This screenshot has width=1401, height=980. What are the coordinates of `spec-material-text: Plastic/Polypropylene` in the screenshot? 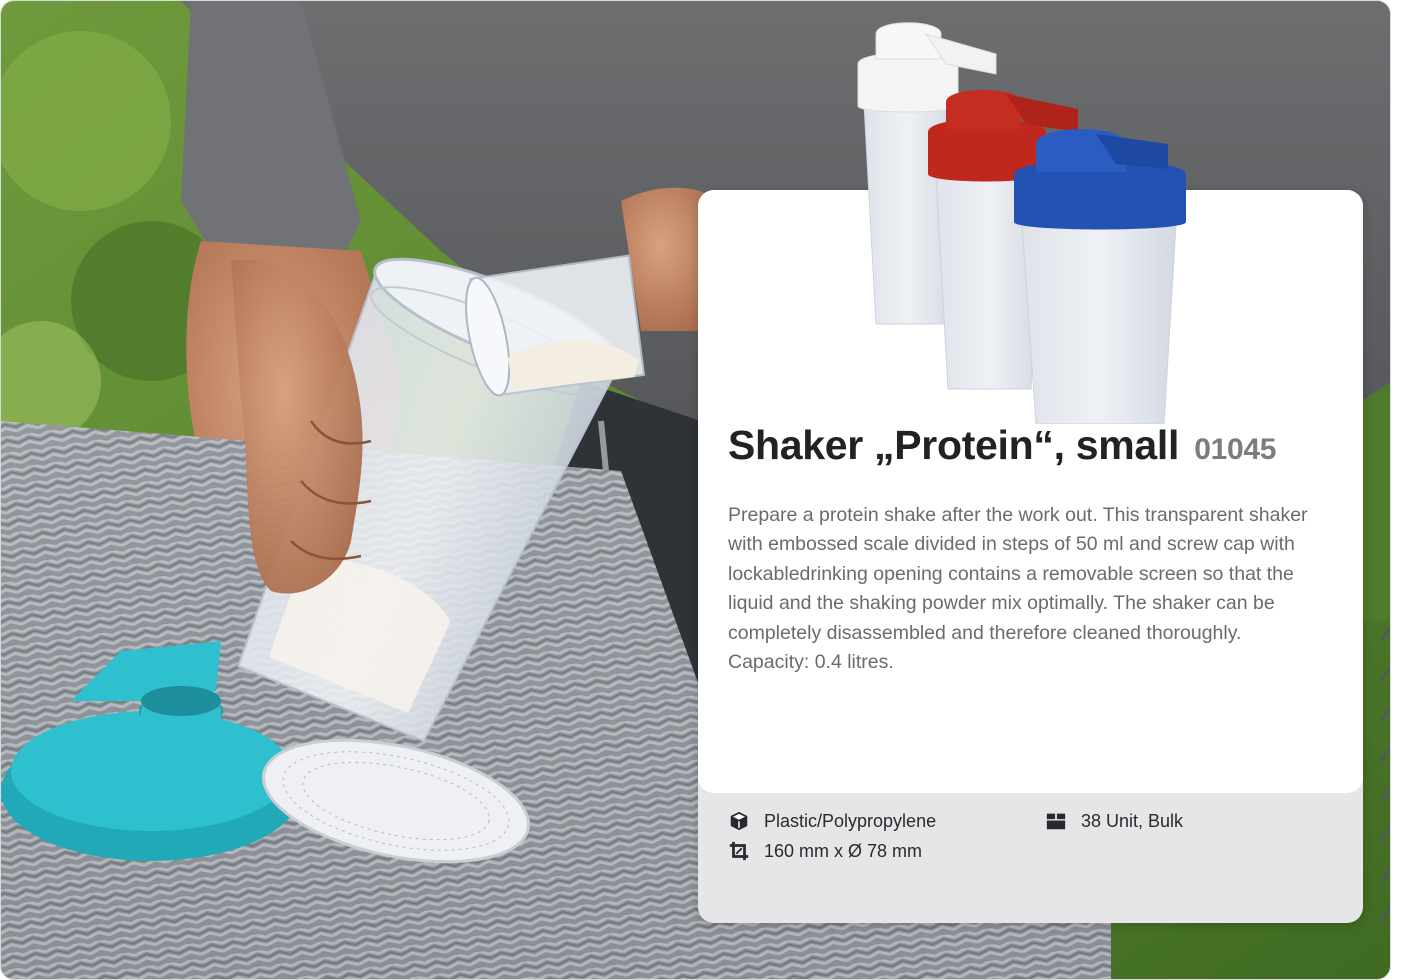 It's located at (850, 820).